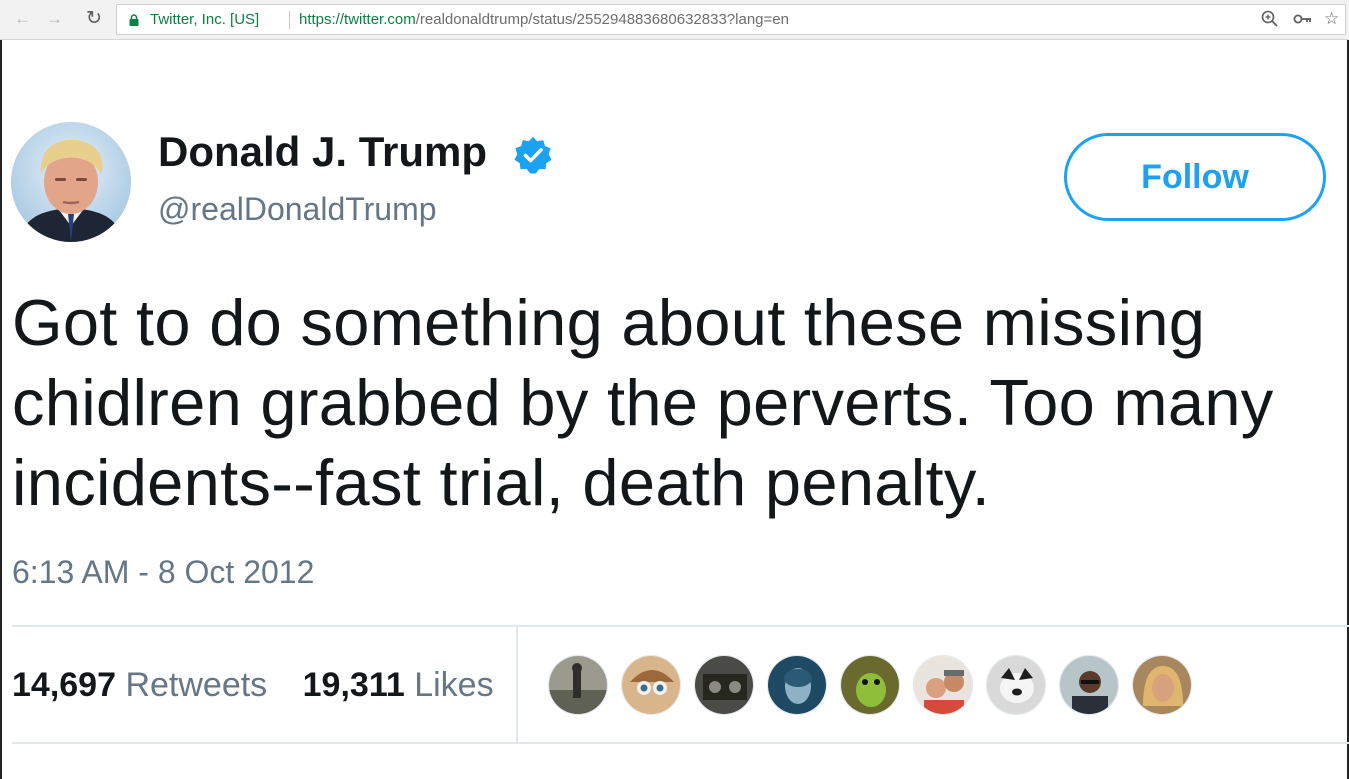 The height and width of the screenshot is (779, 1349). I want to click on tweet-timestamp: 6:13 AM - 8 Oct 2012, so click(163, 572).